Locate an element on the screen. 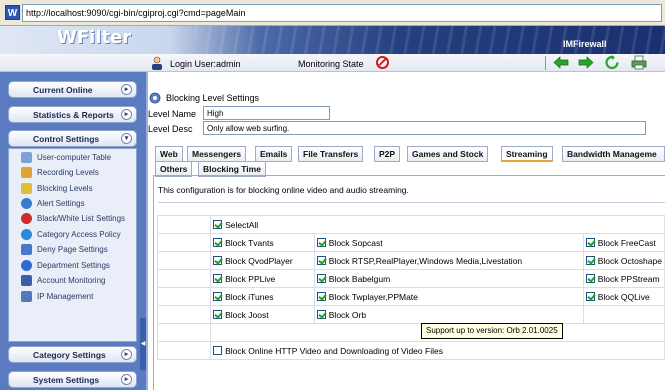 Image resolution: width=665 pixels, height=390 pixels. status-bar: Login User:admin Monitoring State is located at coordinates (332, 63).